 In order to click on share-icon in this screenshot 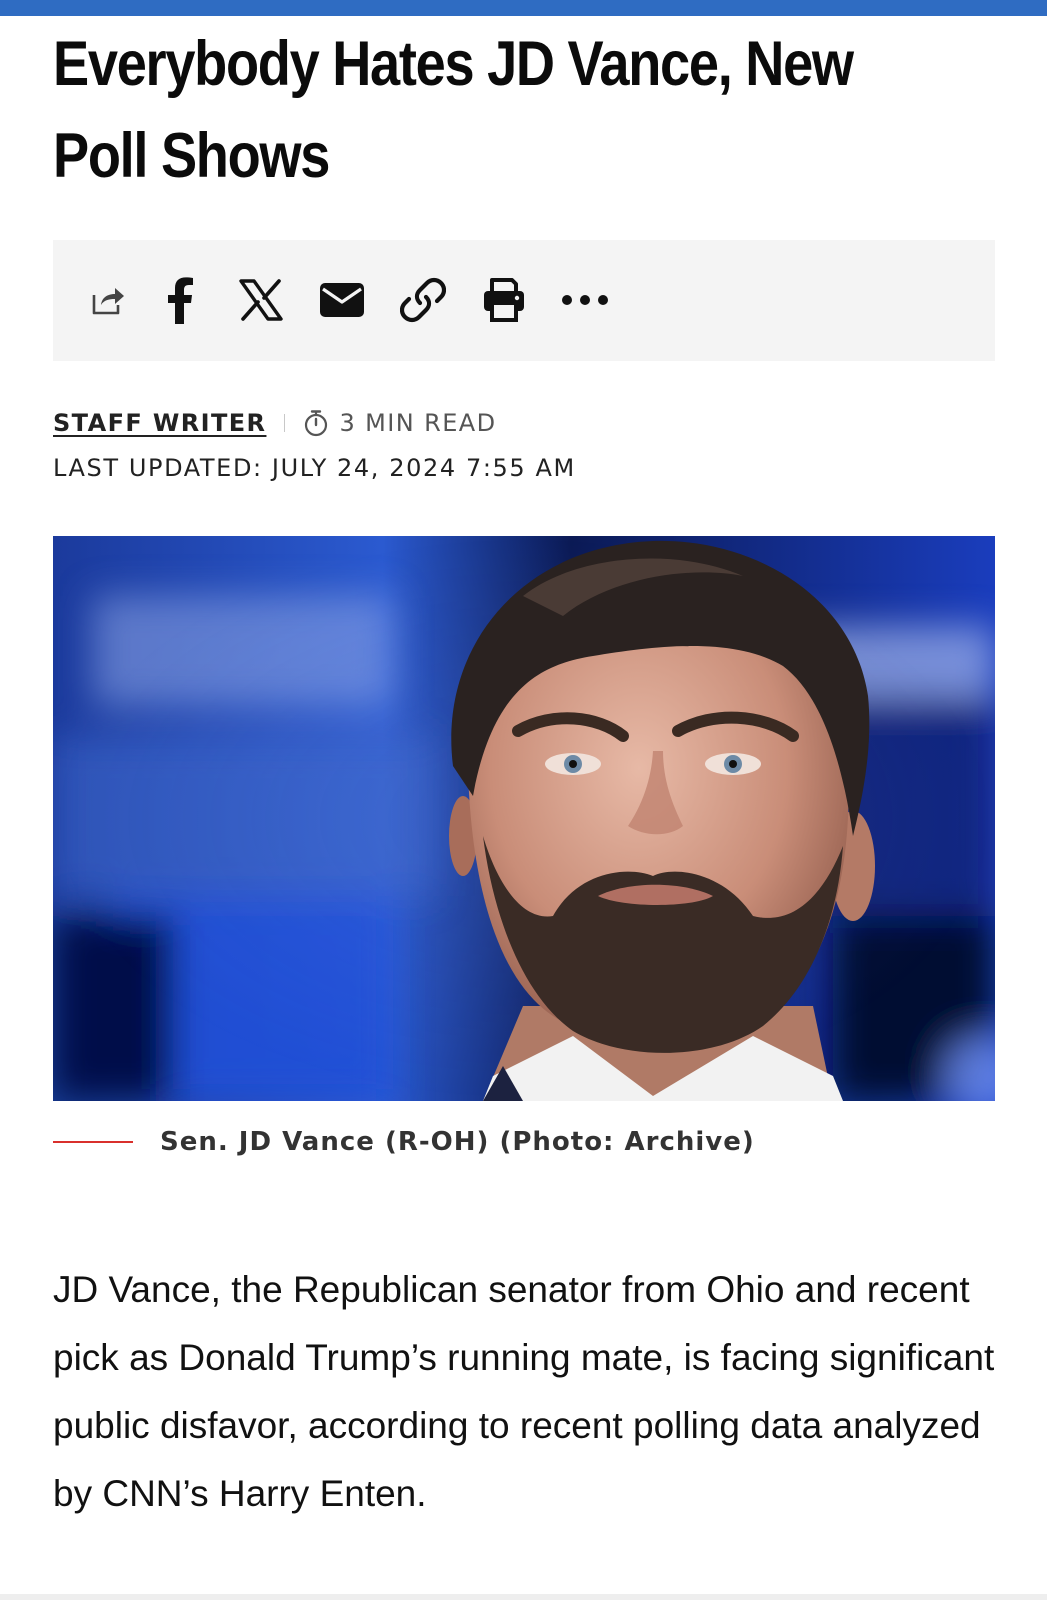, I will do `click(108, 300)`.